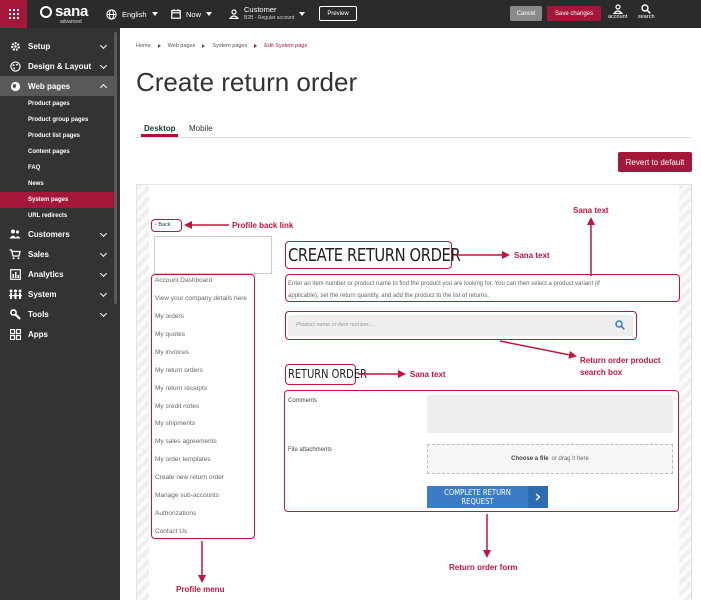  What do you see at coordinates (310, 450) in the screenshot?
I see `file-attachments-label: File attachments` at bounding box center [310, 450].